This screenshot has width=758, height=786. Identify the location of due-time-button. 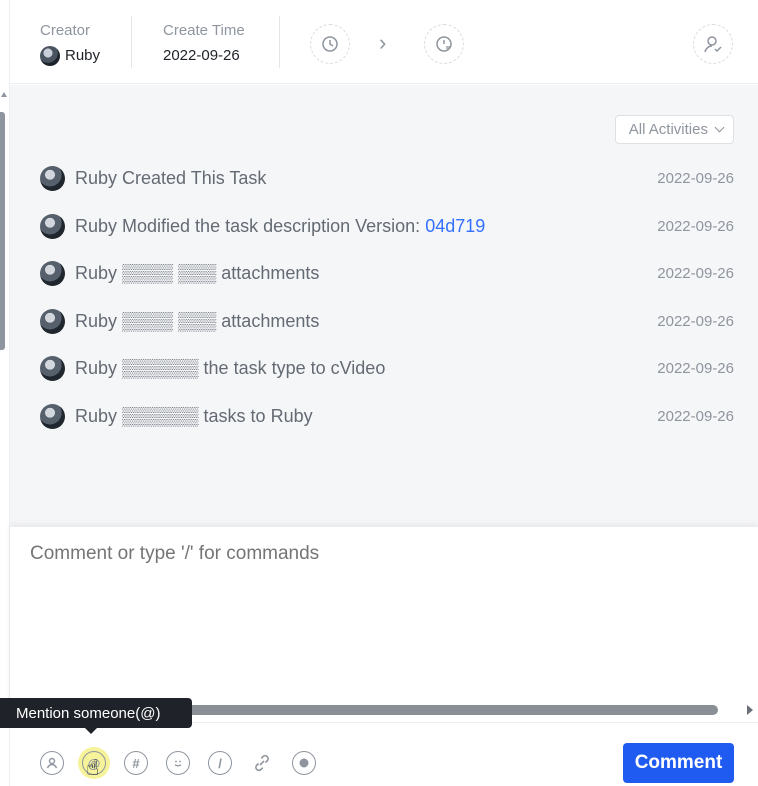
(444, 44).